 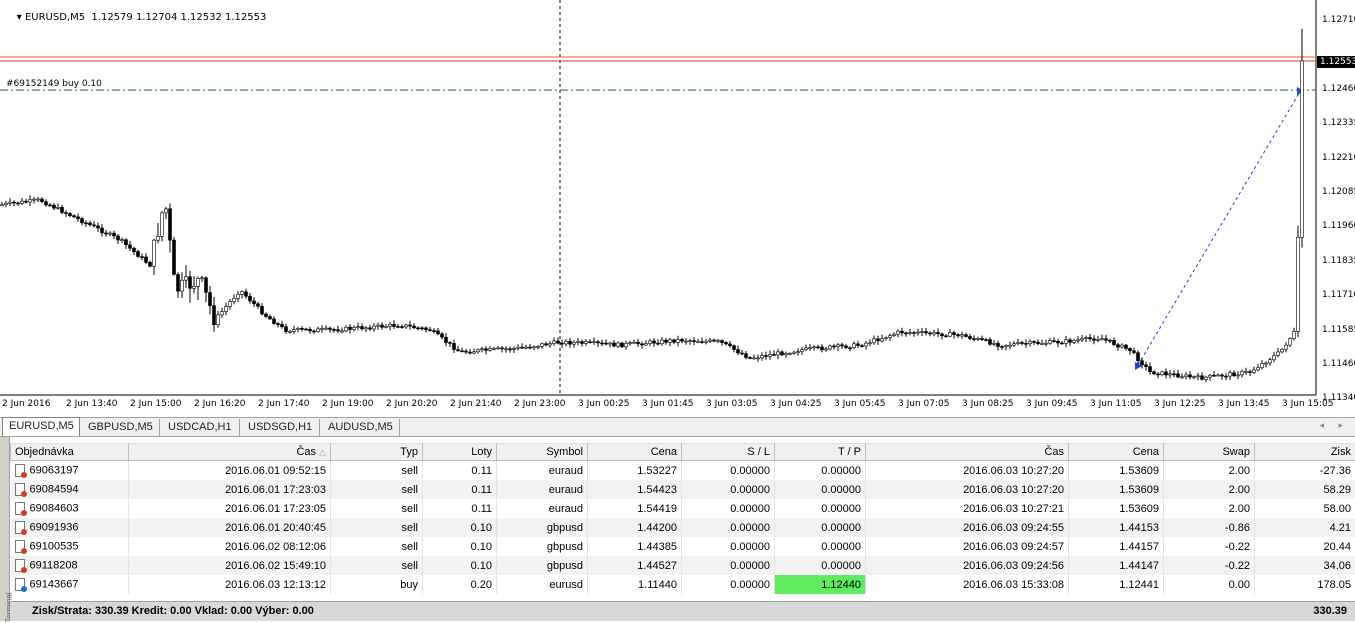 I want to click on column-header-swap: Swap, so click(x=1209, y=452).